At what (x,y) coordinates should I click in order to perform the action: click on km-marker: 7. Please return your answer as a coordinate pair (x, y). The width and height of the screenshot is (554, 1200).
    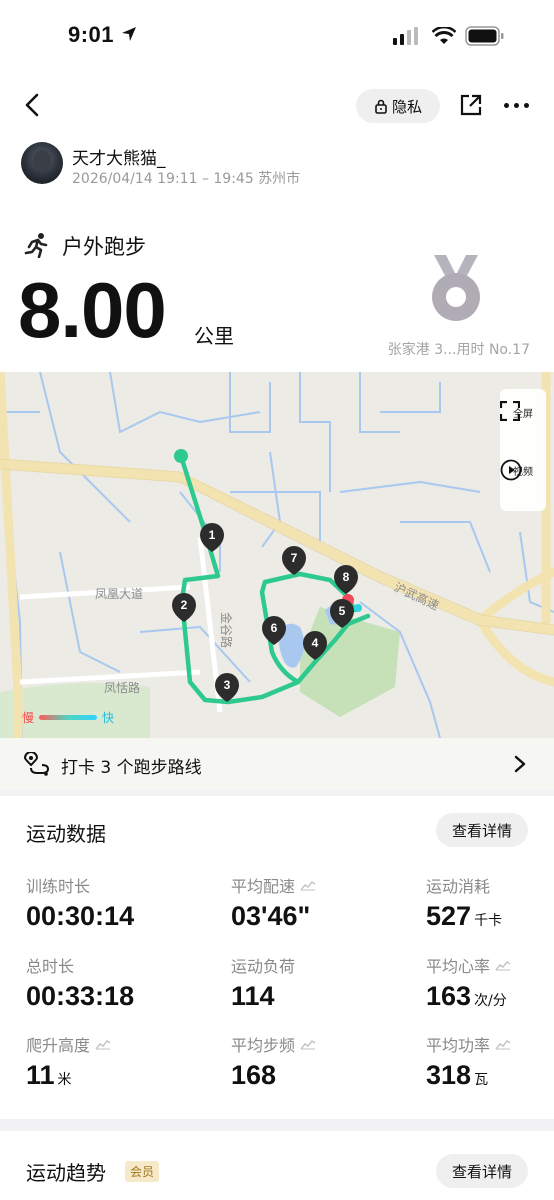
    Looking at the image, I should click on (294, 560).